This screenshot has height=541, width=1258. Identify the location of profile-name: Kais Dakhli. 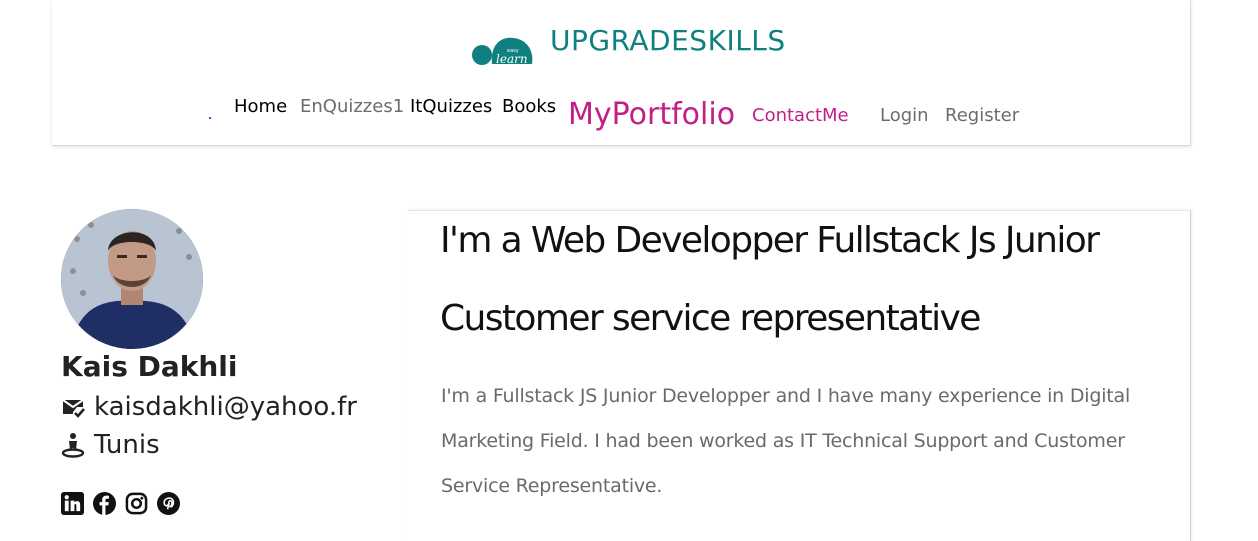
(149, 366).